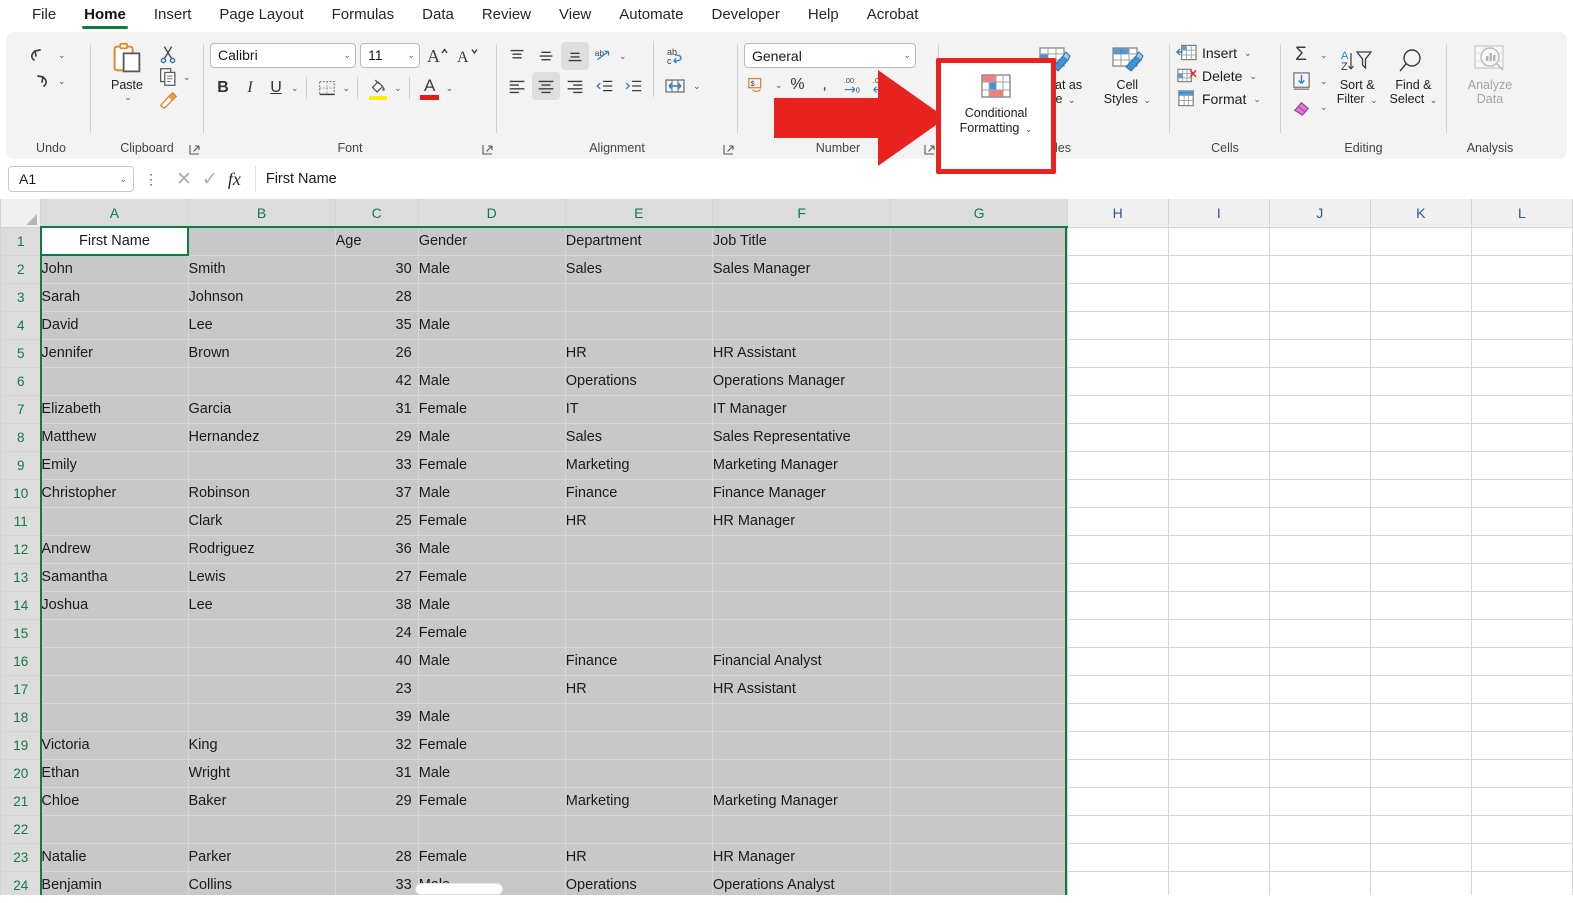 This screenshot has height=903, width=1573. What do you see at coordinates (1219, 661) in the screenshot?
I see `cell-empty-I16` at bounding box center [1219, 661].